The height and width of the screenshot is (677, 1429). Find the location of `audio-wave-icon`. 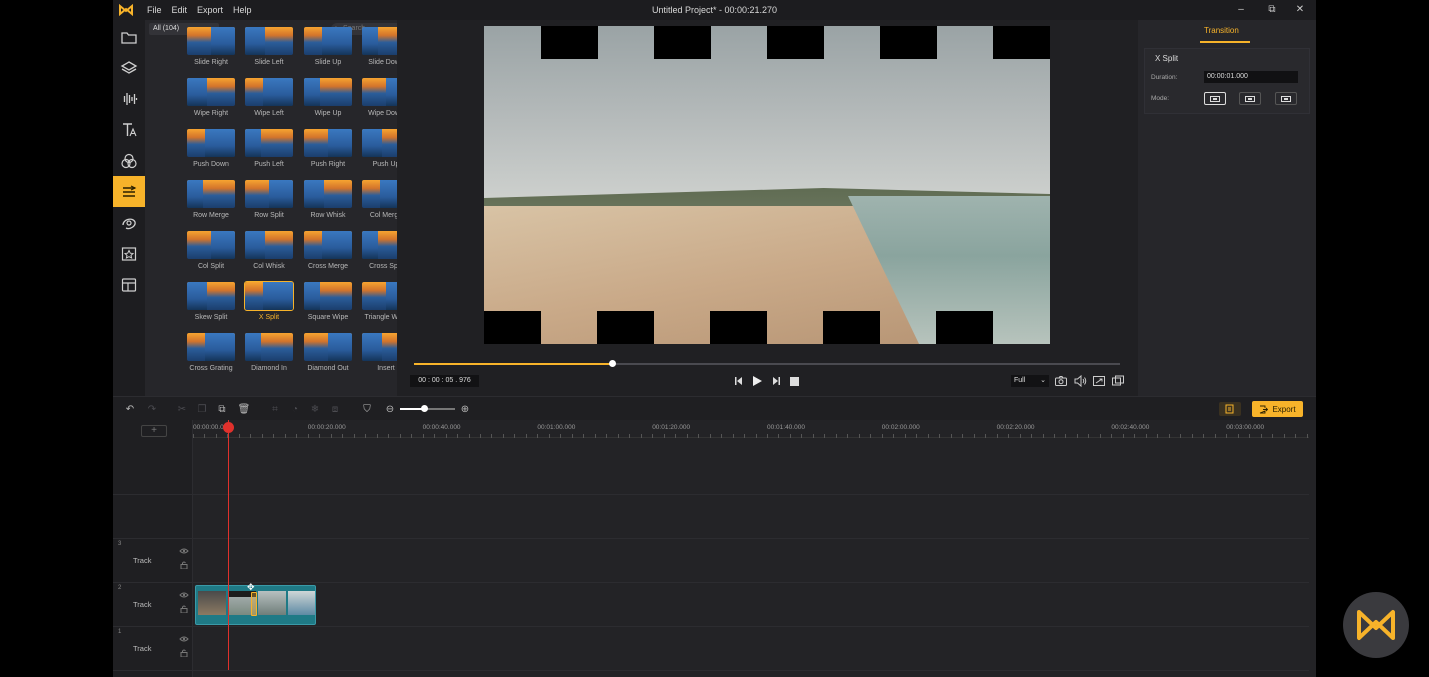

audio-wave-icon is located at coordinates (129, 98).